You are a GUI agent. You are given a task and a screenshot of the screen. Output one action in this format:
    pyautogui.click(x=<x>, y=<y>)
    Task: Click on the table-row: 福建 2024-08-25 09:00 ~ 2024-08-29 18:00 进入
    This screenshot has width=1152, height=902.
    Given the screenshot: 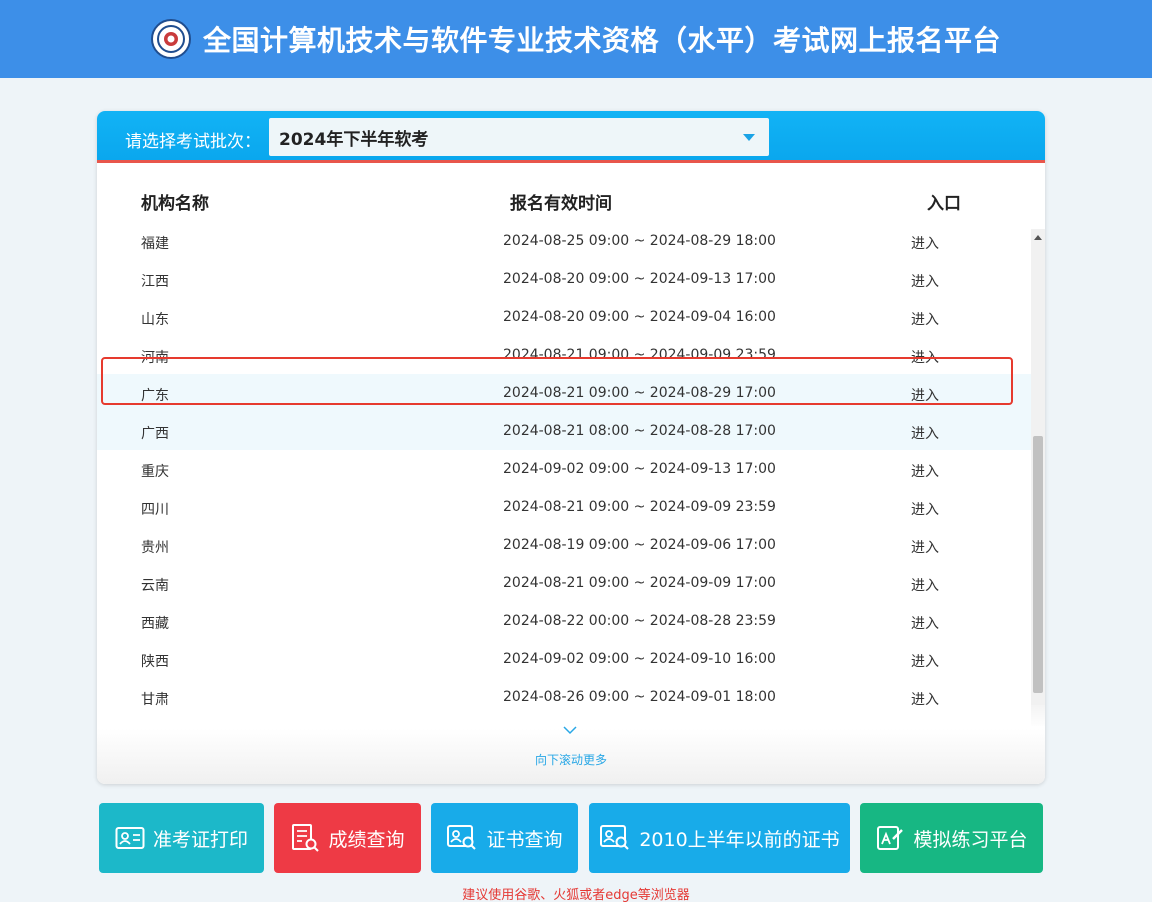 What is the action you would take?
    pyautogui.click(x=564, y=244)
    